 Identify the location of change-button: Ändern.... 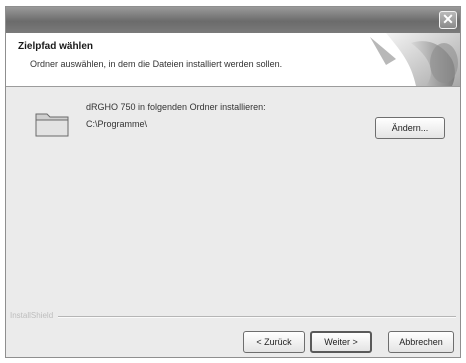
(410, 128).